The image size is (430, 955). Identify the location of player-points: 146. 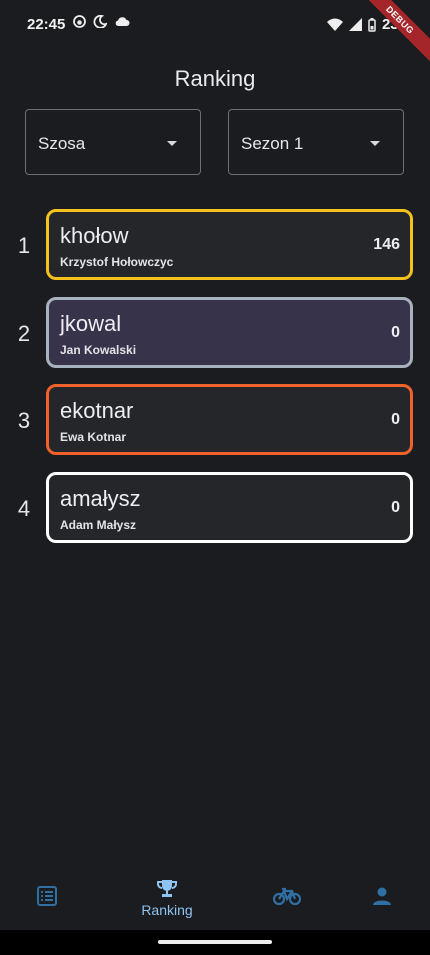
(386, 244).